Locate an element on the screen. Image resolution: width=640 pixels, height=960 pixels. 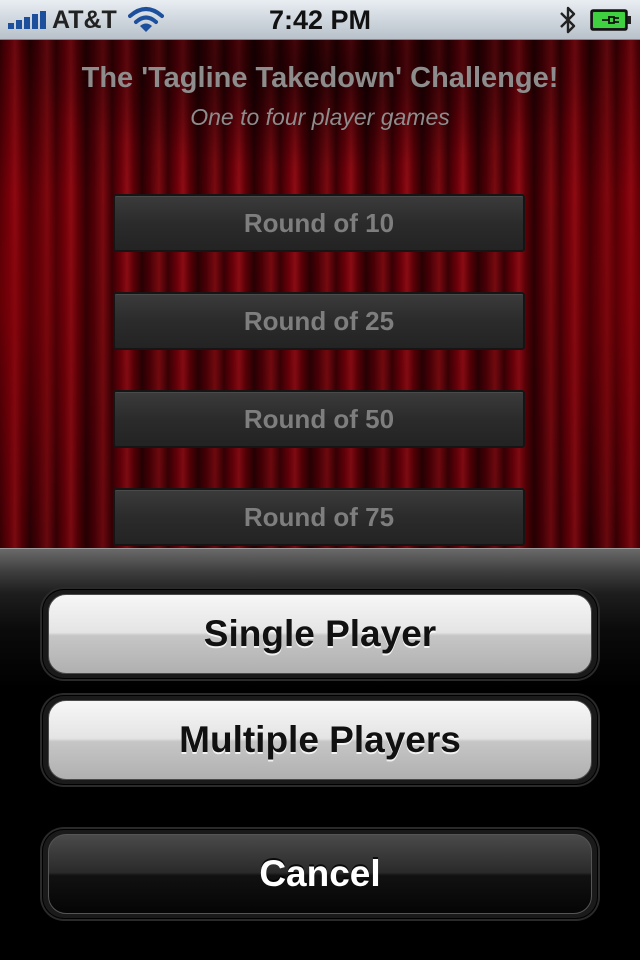
multiple-players-button-frame: Multiple Players is located at coordinates (320, 740).